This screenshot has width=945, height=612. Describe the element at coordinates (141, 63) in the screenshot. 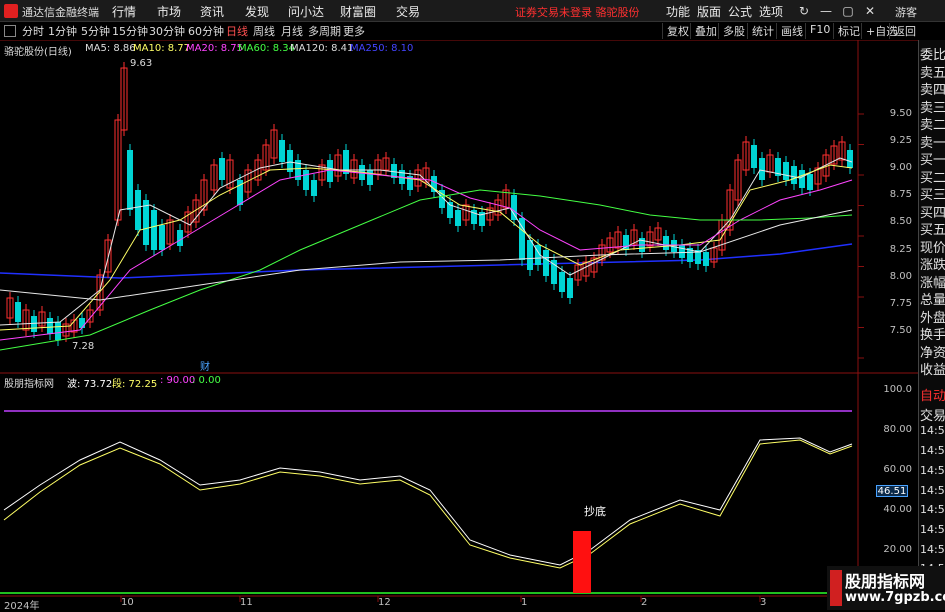

I see `high-price-label: 9.63` at that location.